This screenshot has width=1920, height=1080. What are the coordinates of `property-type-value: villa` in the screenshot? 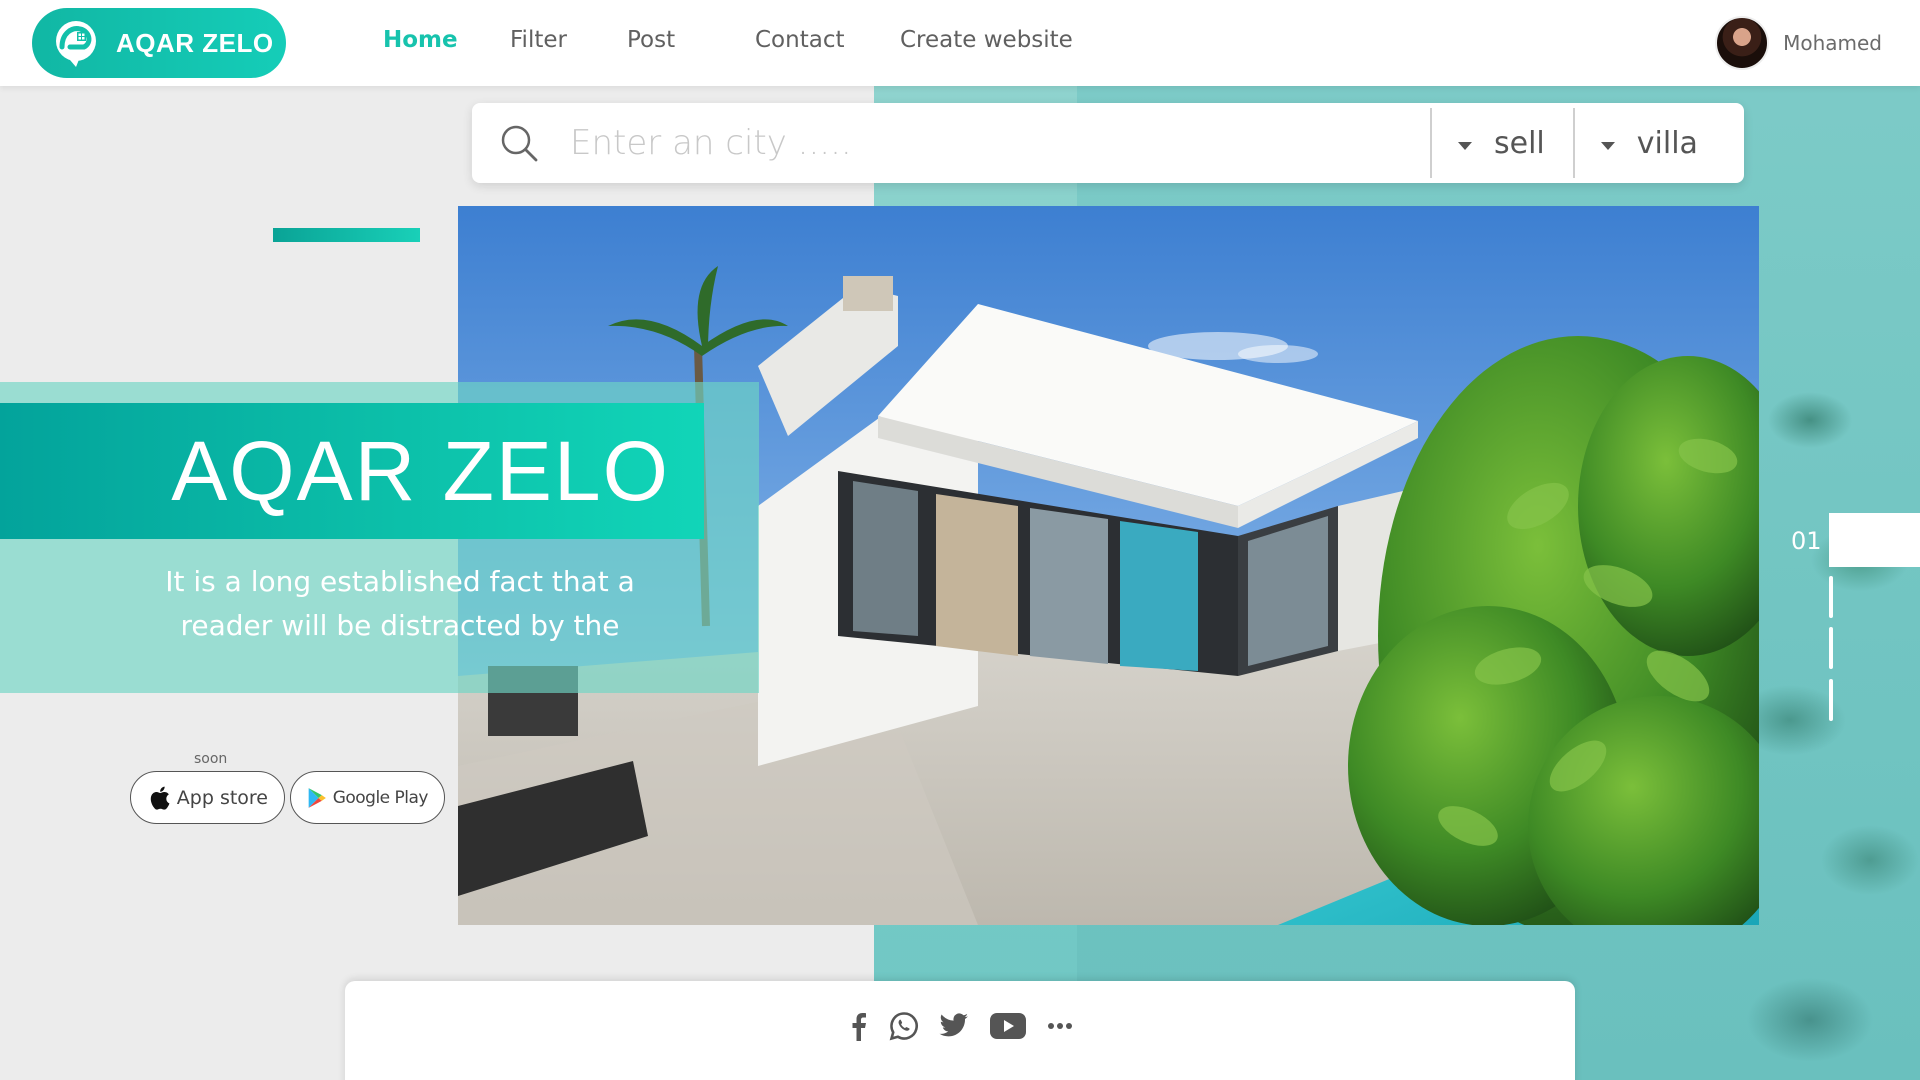 It's located at (1667, 143).